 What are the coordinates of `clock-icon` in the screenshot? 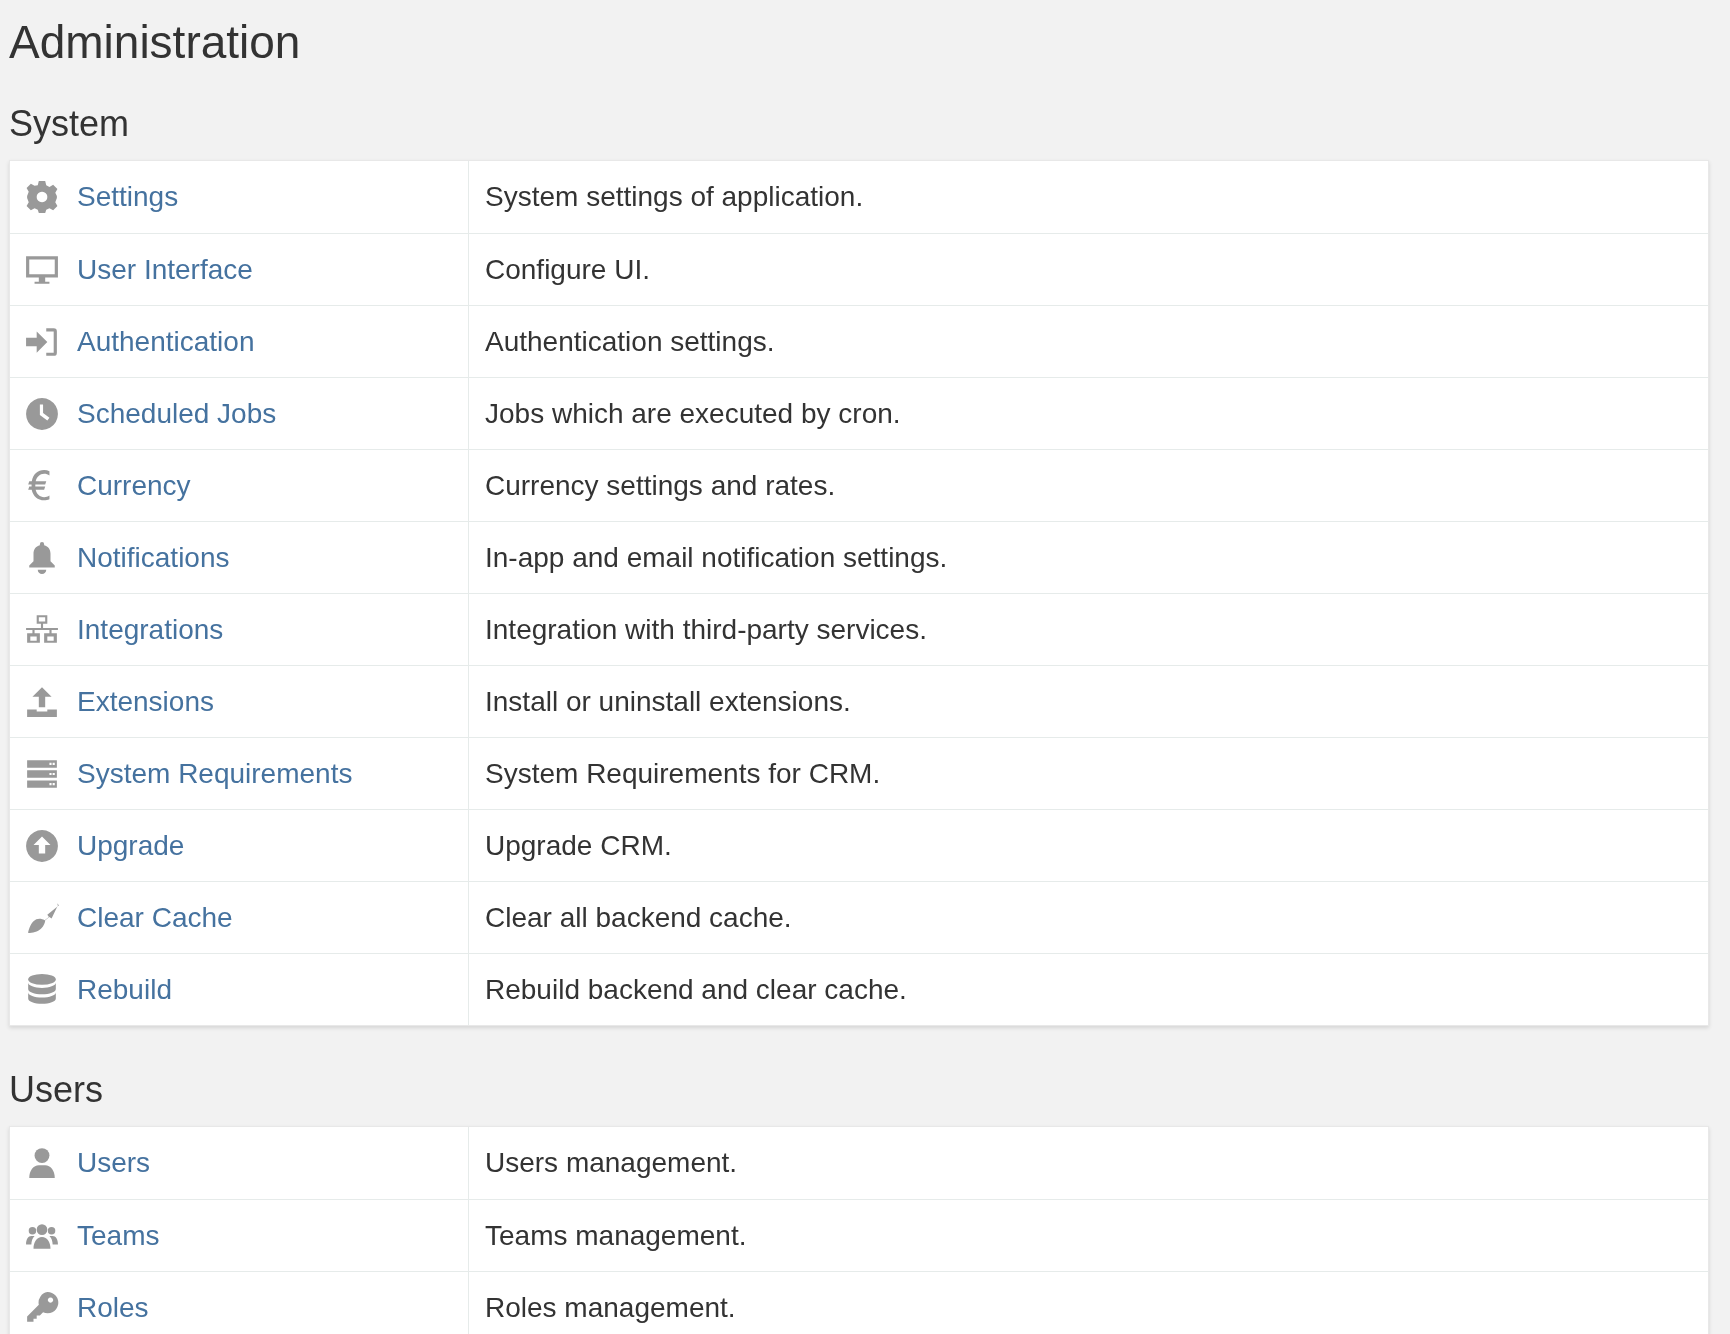 It's located at (42, 413).